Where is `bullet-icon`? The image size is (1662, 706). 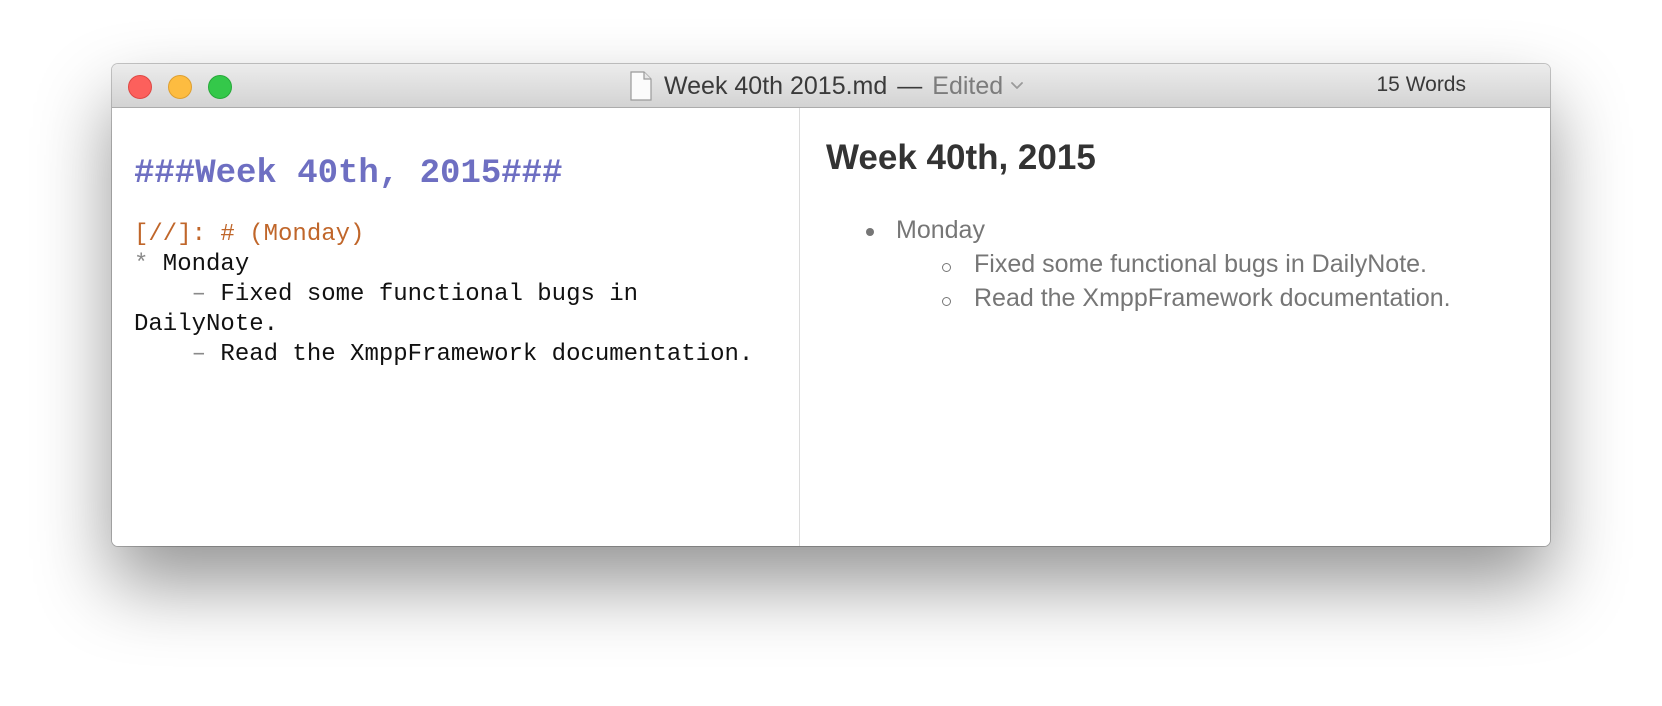
bullet-icon is located at coordinates (870, 232).